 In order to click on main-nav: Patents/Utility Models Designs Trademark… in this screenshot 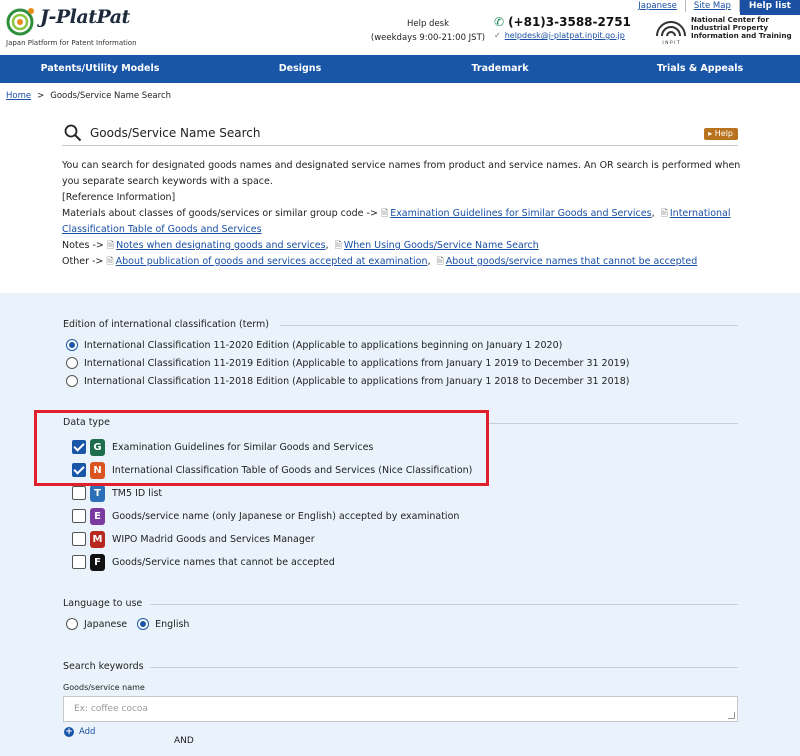, I will do `click(400, 69)`.